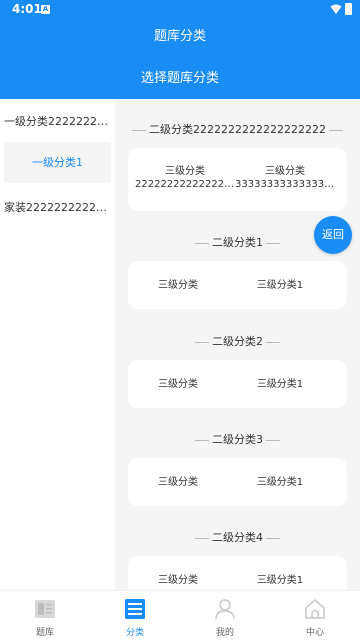  Describe the element at coordinates (336, 9) in the screenshot. I see `wifi-icon` at that location.